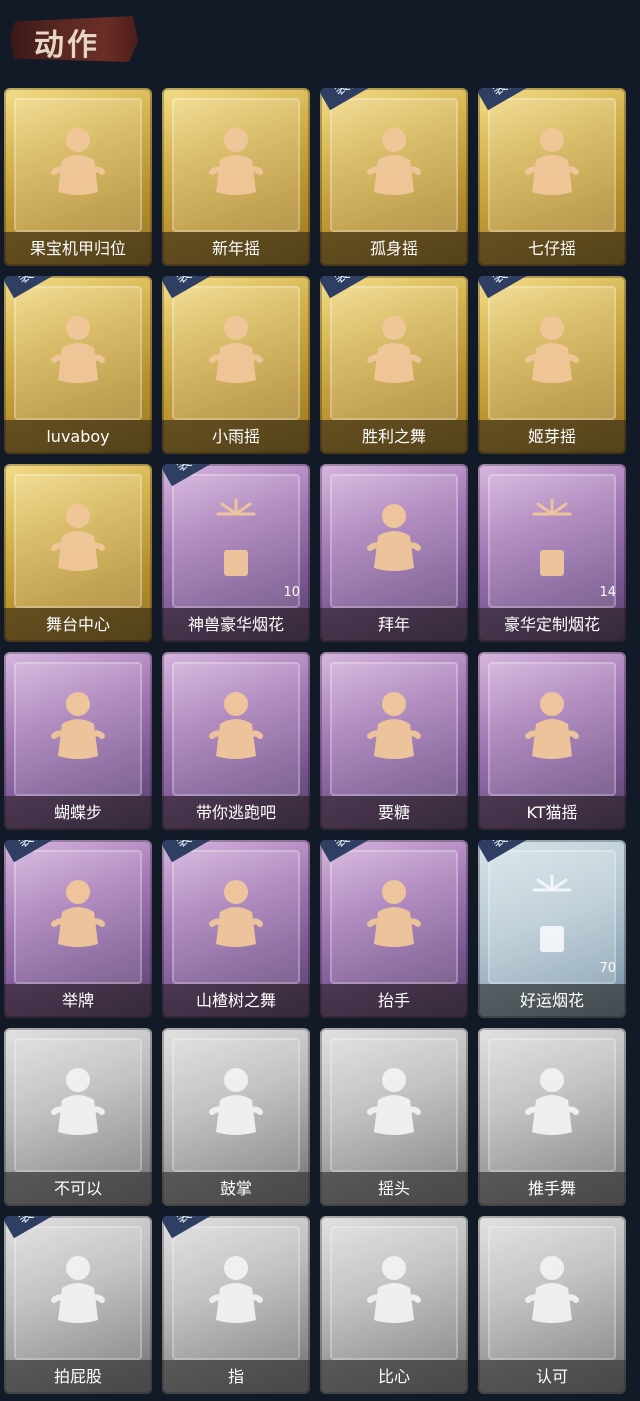 This screenshot has width=640, height=1401. I want to click on card-label: luvaboy, so click(78, 436).